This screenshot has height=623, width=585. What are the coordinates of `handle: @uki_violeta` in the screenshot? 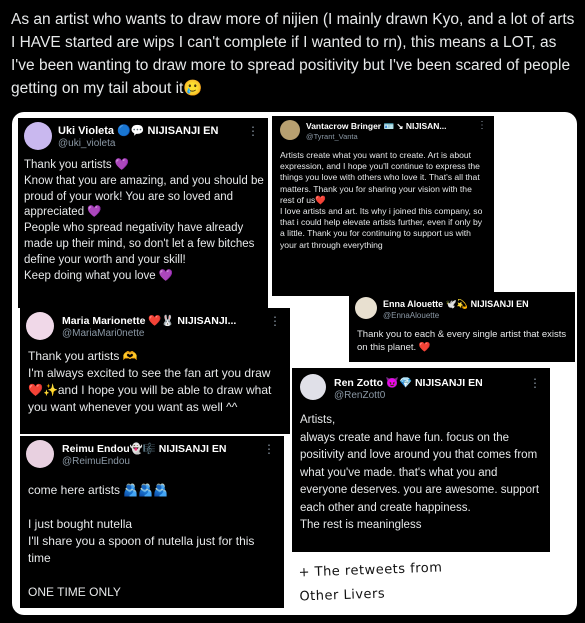 It's located at (87, 143).